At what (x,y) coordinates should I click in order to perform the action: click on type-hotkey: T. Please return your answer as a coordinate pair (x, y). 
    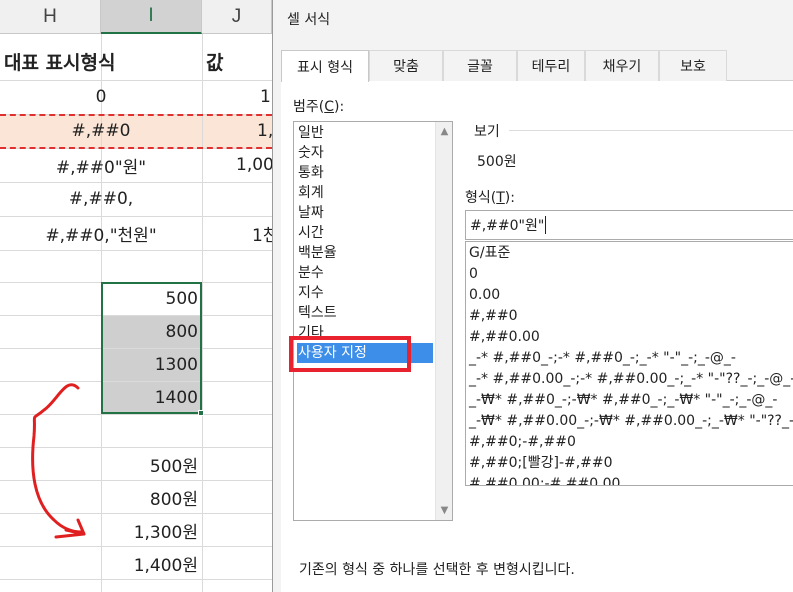
    Looking at the image, I should click on (500, 198).